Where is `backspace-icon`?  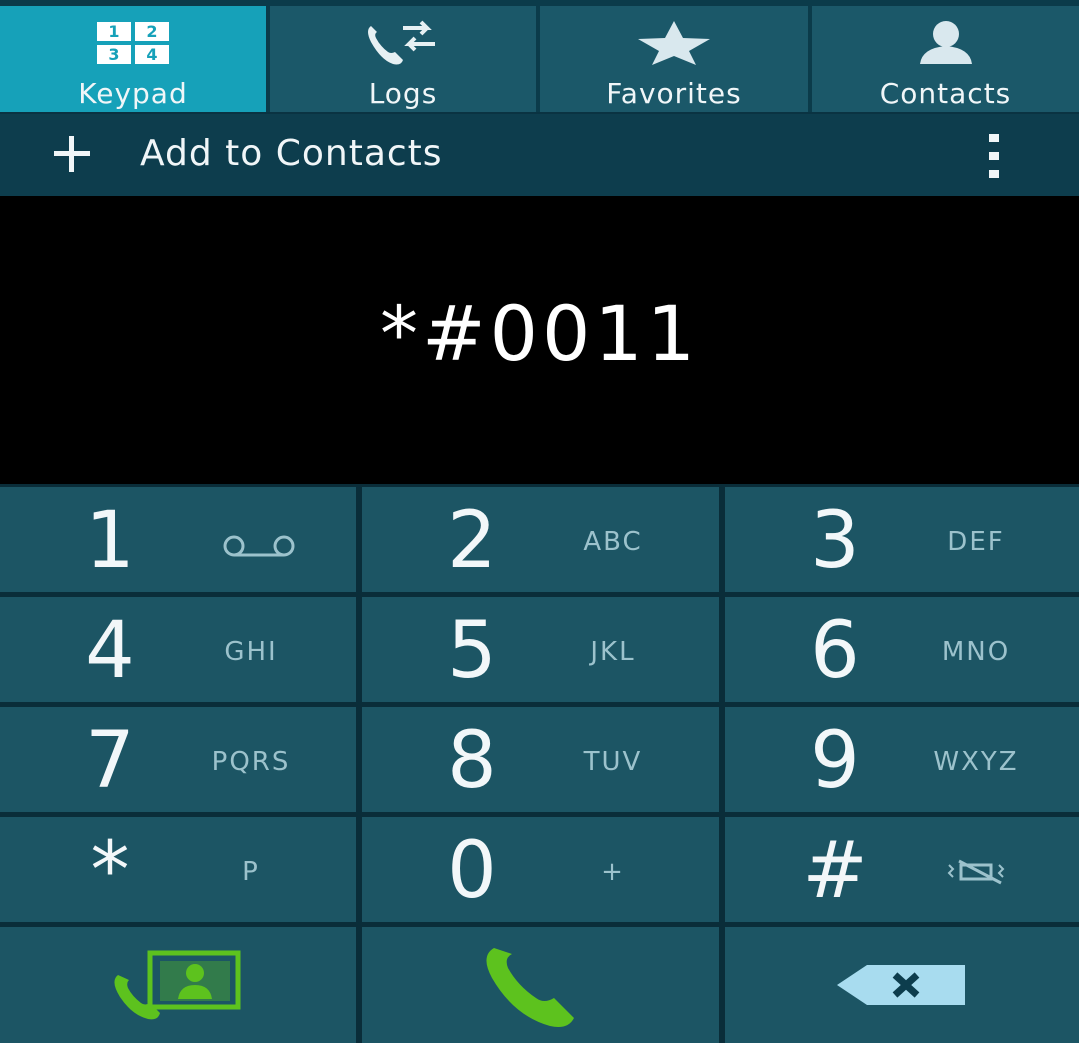 backspace-icon is located at coordinates (901, 985).